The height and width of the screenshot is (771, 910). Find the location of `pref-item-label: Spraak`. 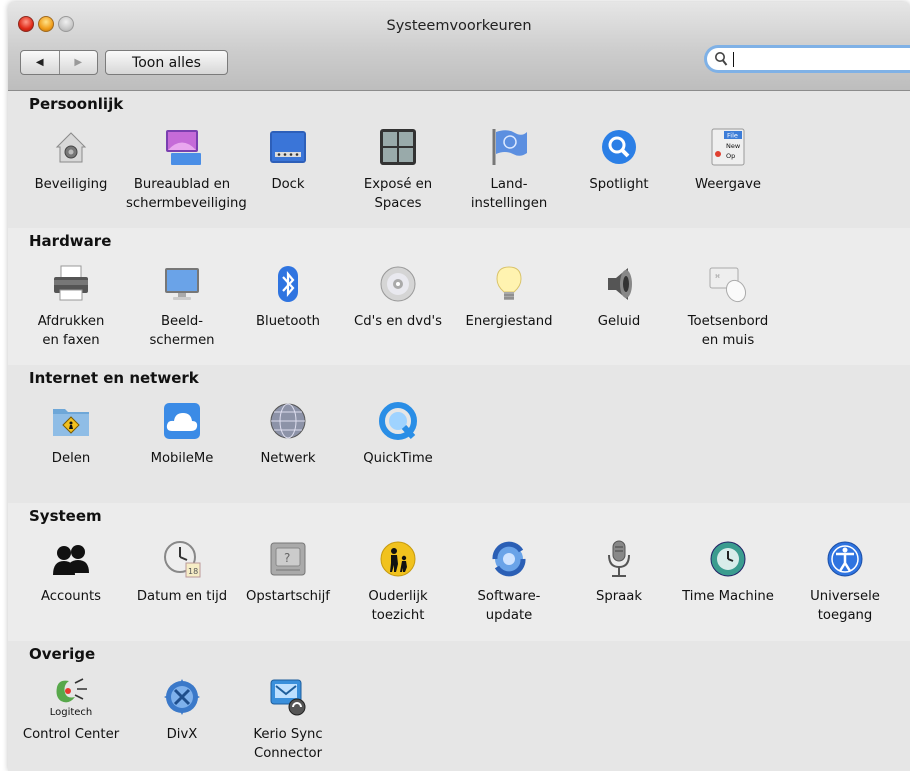

pref-item-label: Spraak is located at coordinates (619, 596).